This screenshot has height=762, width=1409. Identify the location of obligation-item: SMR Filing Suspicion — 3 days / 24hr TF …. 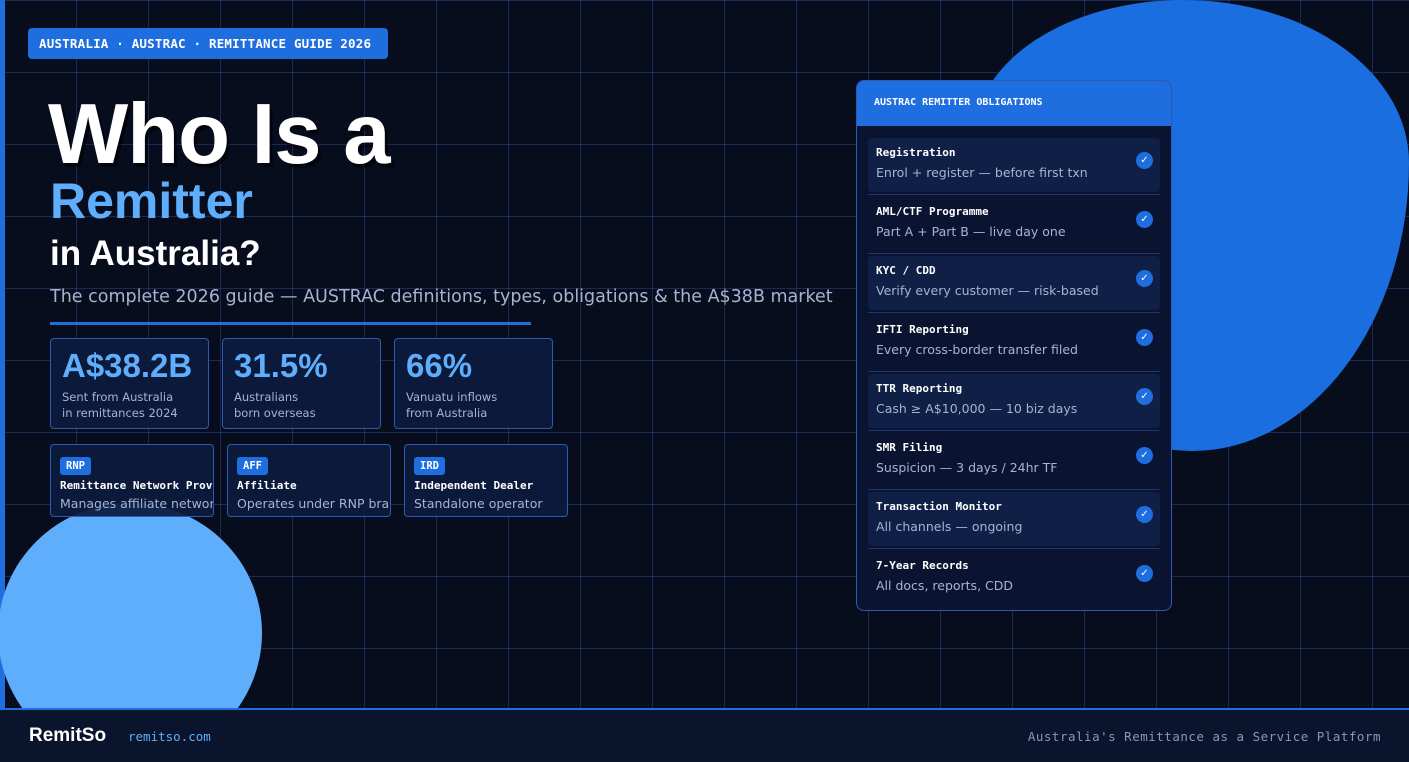
(1014, 461).